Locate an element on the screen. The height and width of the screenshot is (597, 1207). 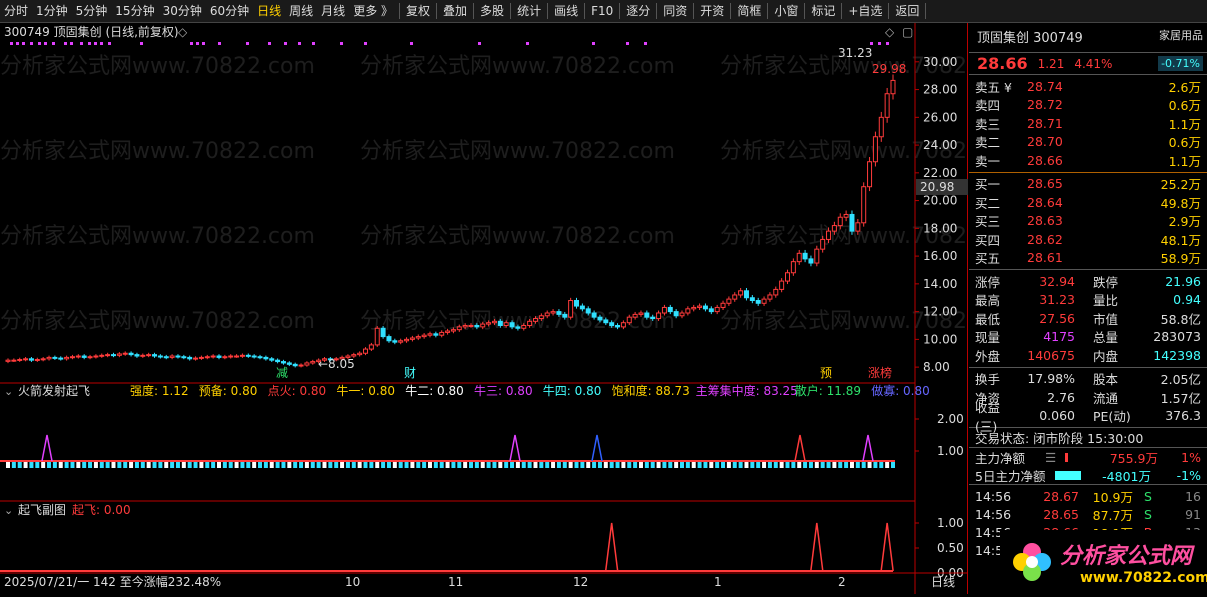
event-tag: 减 is located at coordinates (282, 373).